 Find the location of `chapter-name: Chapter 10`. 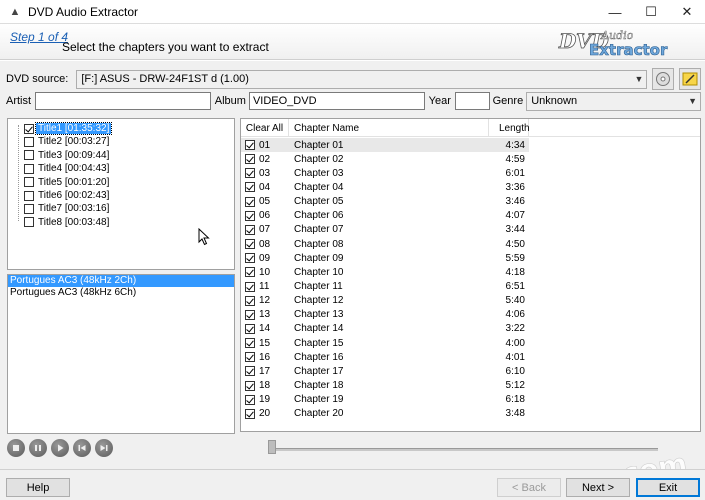

chapter-name: Chapter 10 is located at coordinates (389, 272).